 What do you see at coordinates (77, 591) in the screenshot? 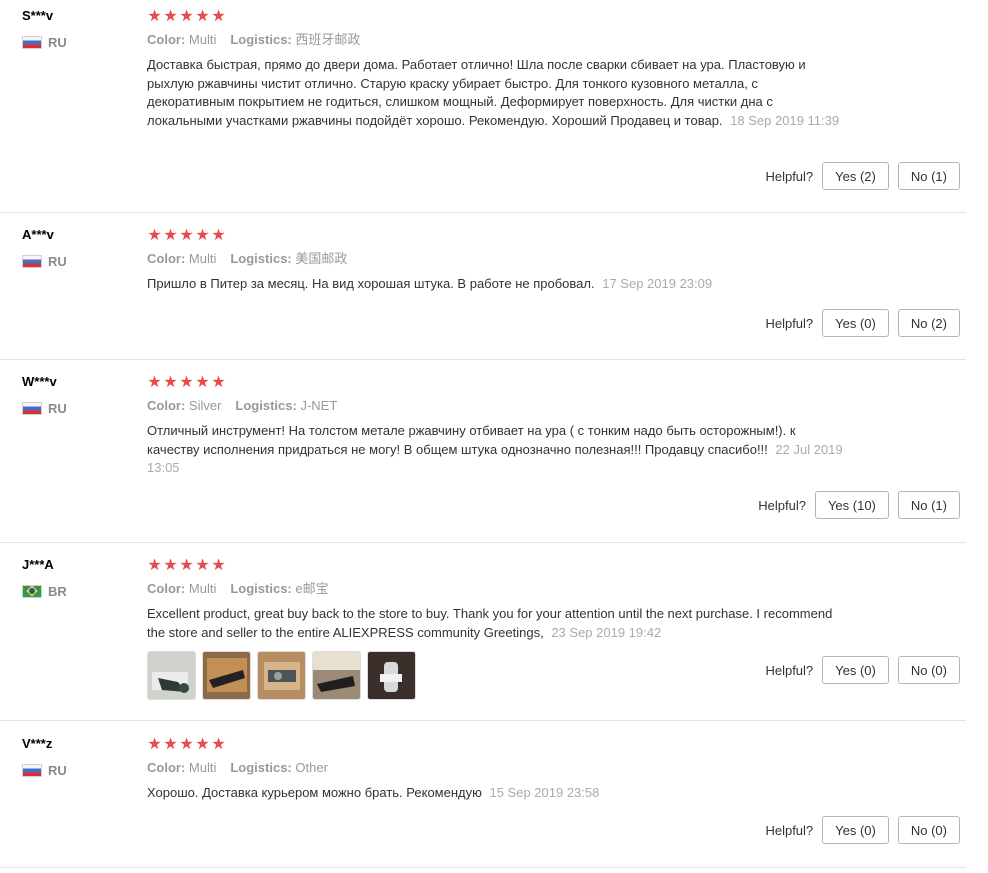
I see `reviewer-country: BR` at bounding box center [77, 591].